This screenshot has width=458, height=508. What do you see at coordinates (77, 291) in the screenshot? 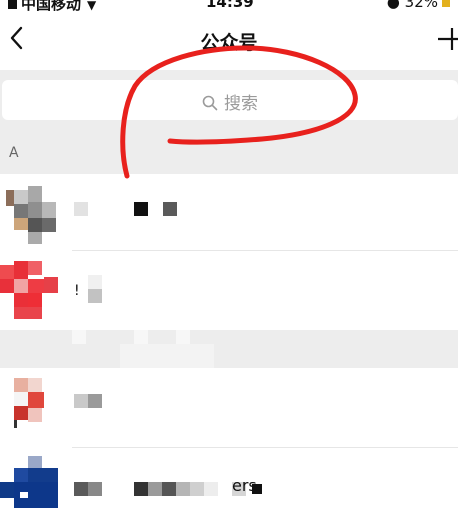
I see `contact-name-text: !` at bounding box center [77, 291].